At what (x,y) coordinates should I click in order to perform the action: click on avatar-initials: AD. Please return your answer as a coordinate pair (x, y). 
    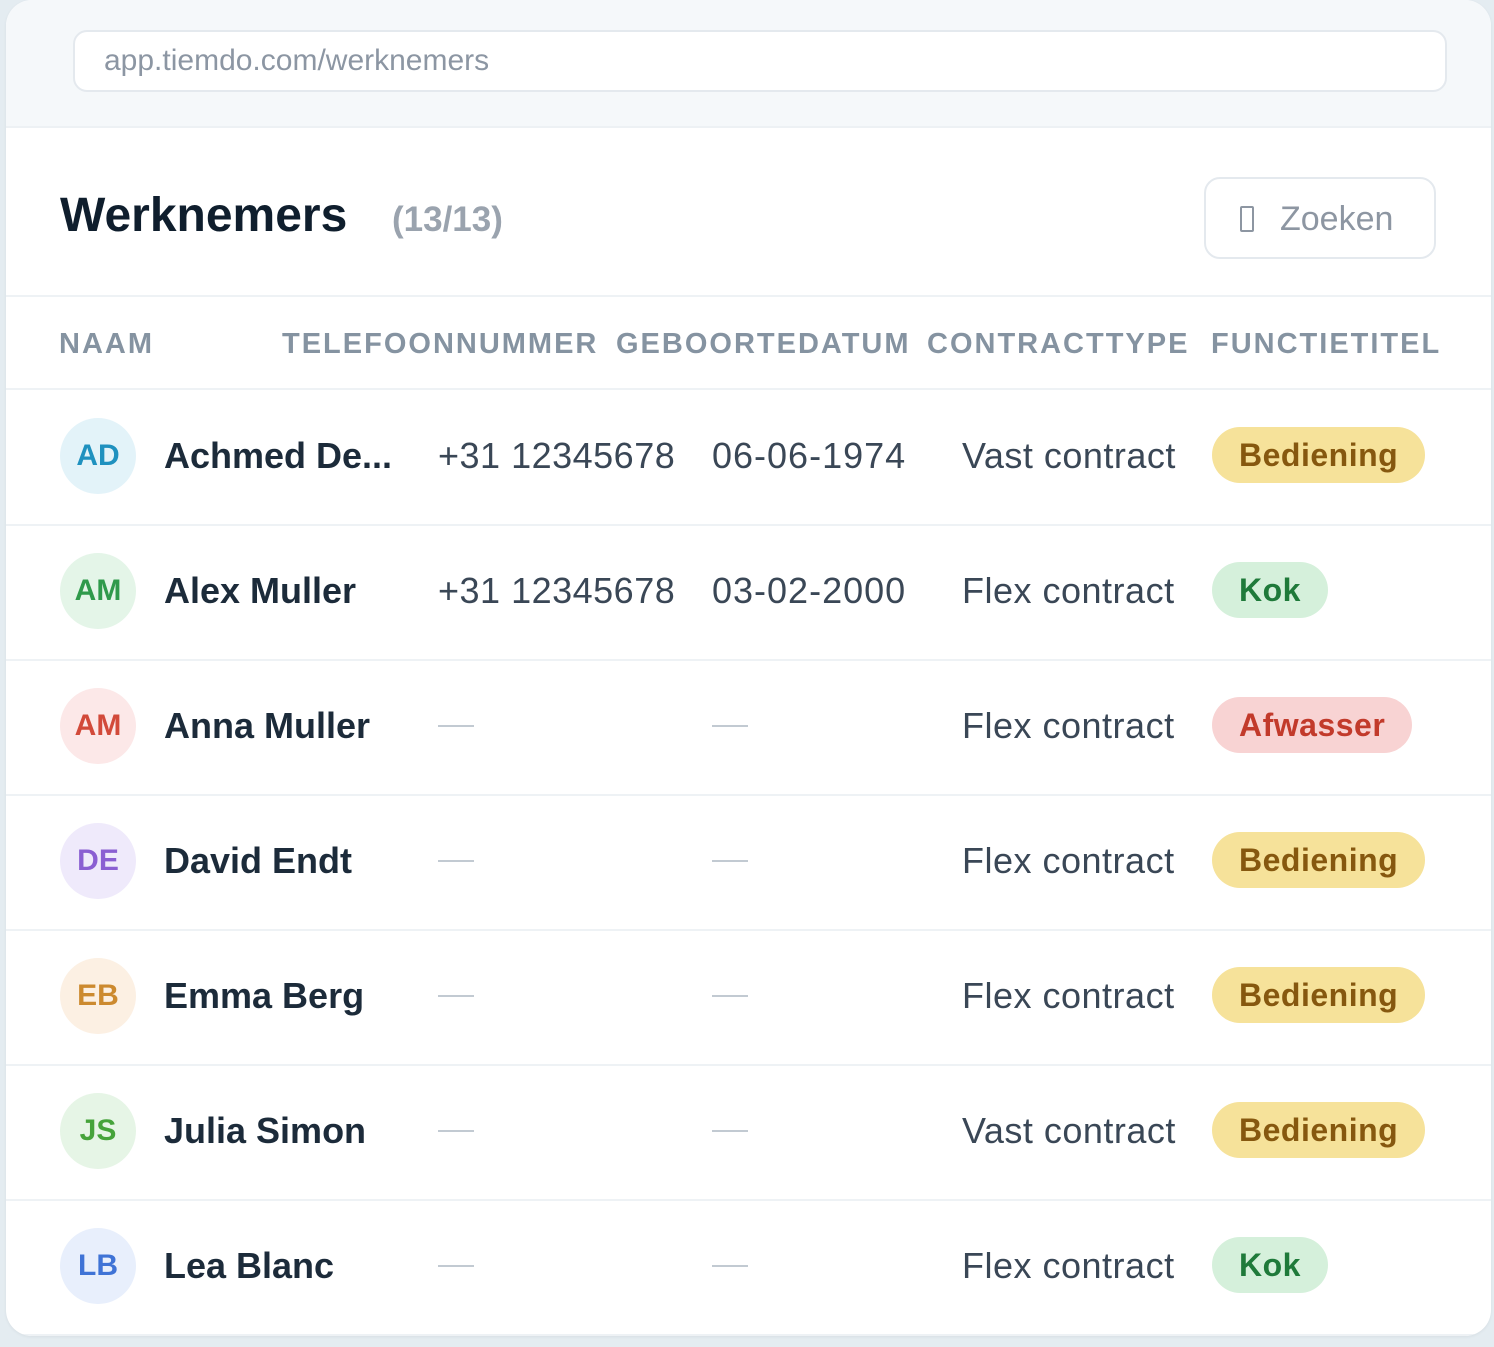
    Looking at the image, I should click on (98, 455).